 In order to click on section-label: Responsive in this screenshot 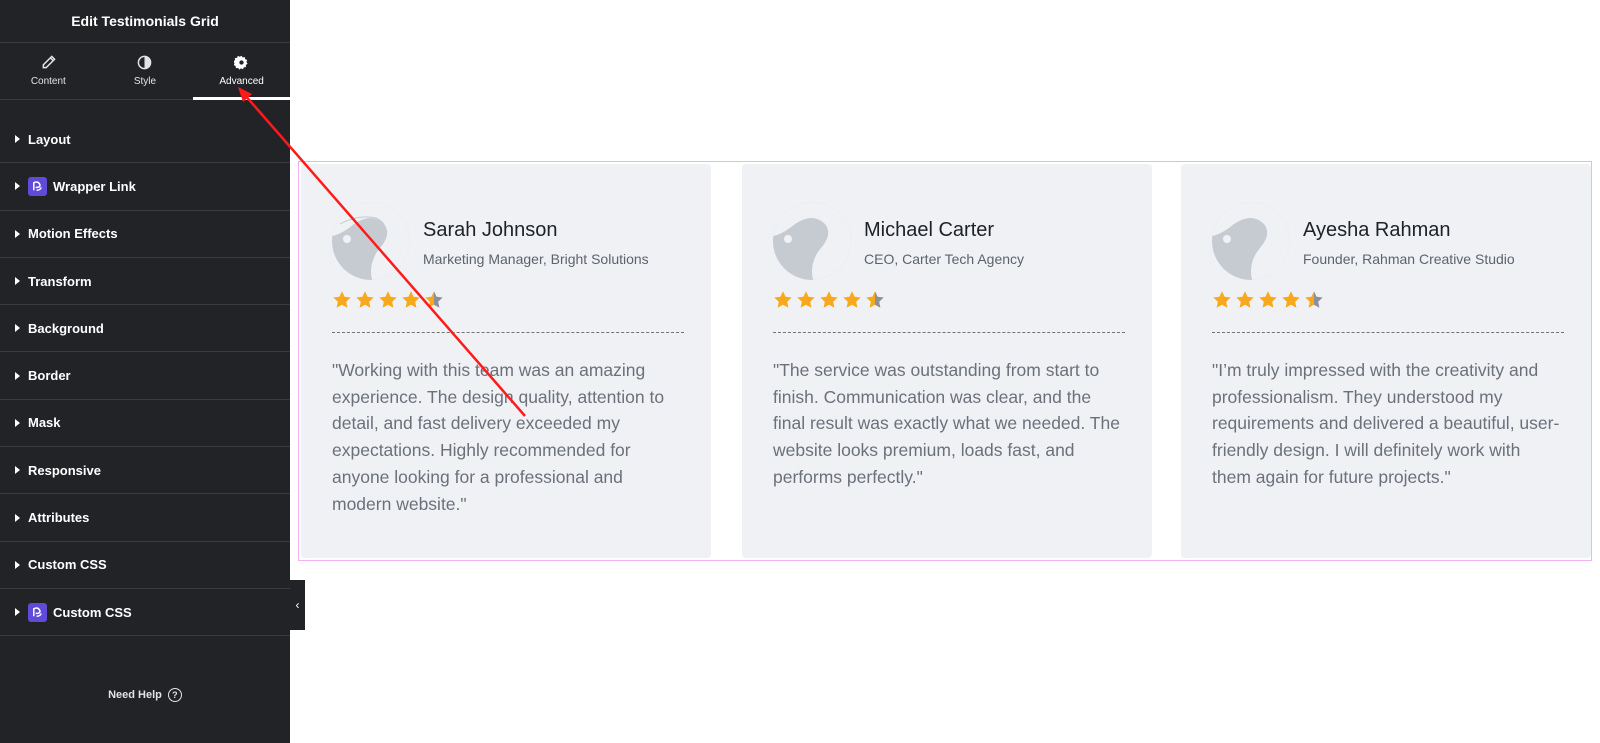, I will do `click(64, 470)`.